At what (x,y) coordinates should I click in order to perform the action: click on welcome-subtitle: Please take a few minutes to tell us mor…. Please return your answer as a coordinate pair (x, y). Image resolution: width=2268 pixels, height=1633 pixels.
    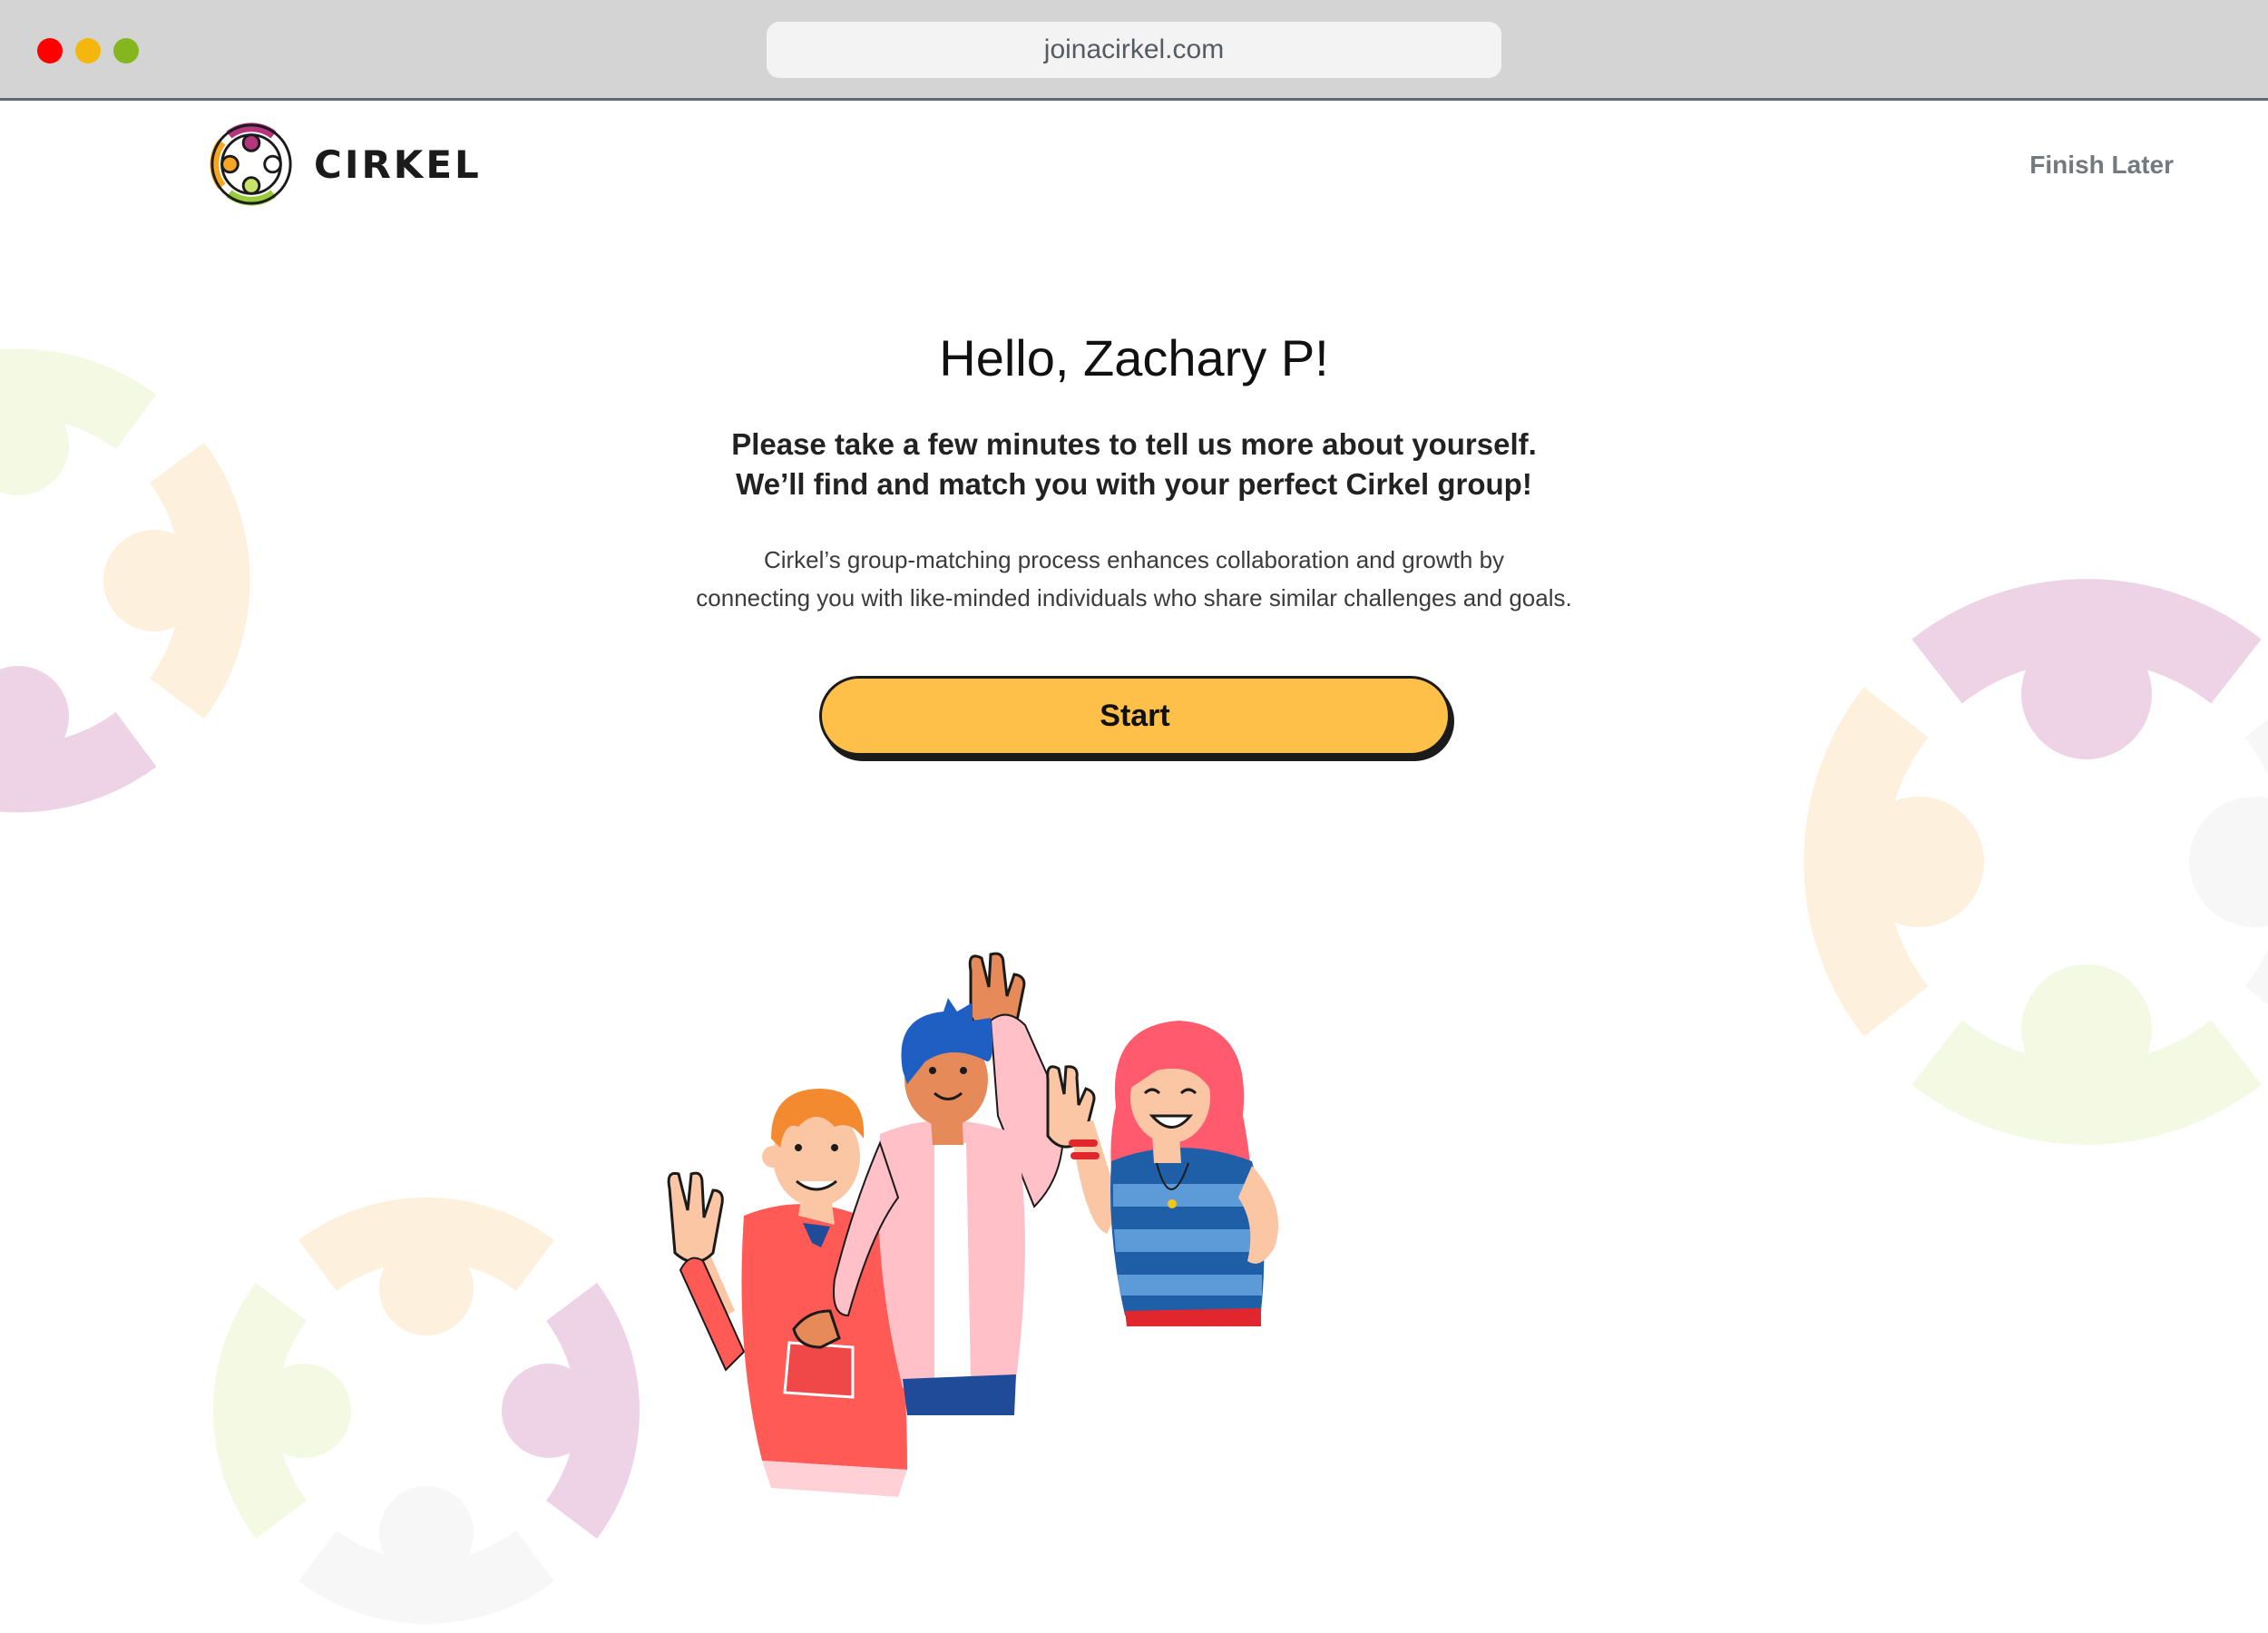
    Looking at the image, I should click on (1134, 464).